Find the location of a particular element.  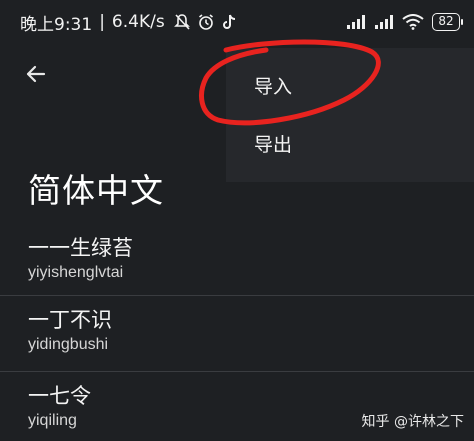

list-item-term: 一丁不识 is located at coordinates (70, 320).